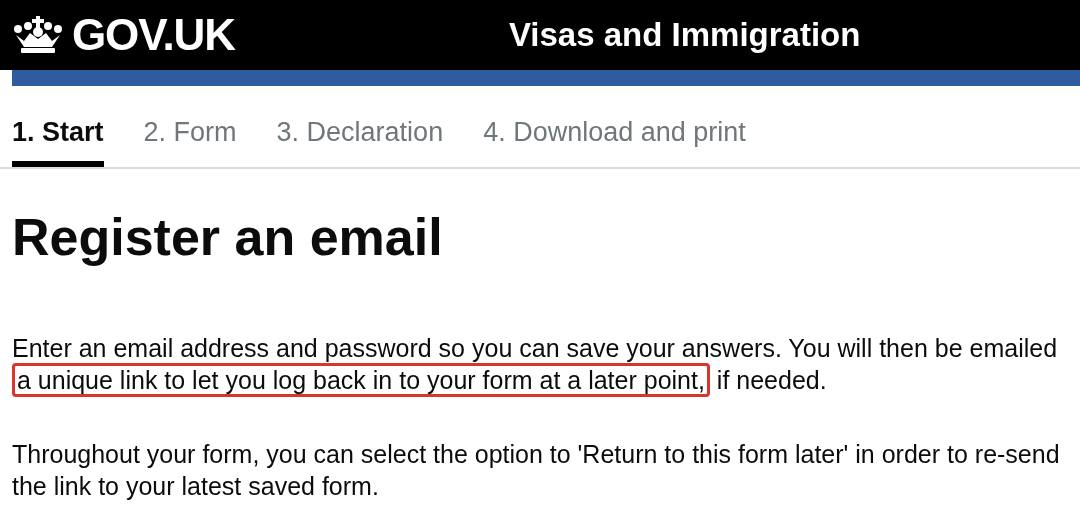 The image size is (1080, 512). What do you see at coordinates (227, 237) in the screenshot?
I see `page-heading: Register an email` at bounding box center [227, 237].